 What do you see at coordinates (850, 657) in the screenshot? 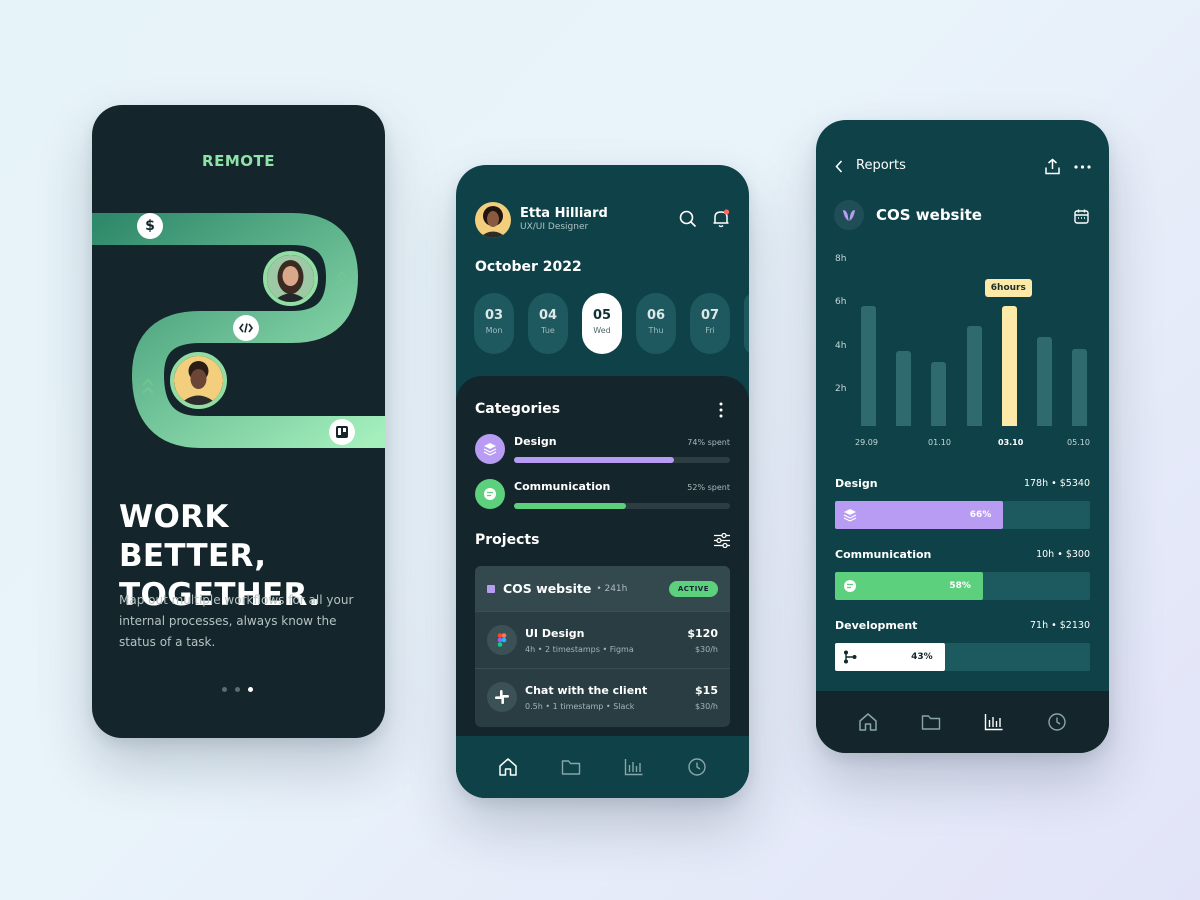
I see `branch-icon` at bounding box center [850, 657].